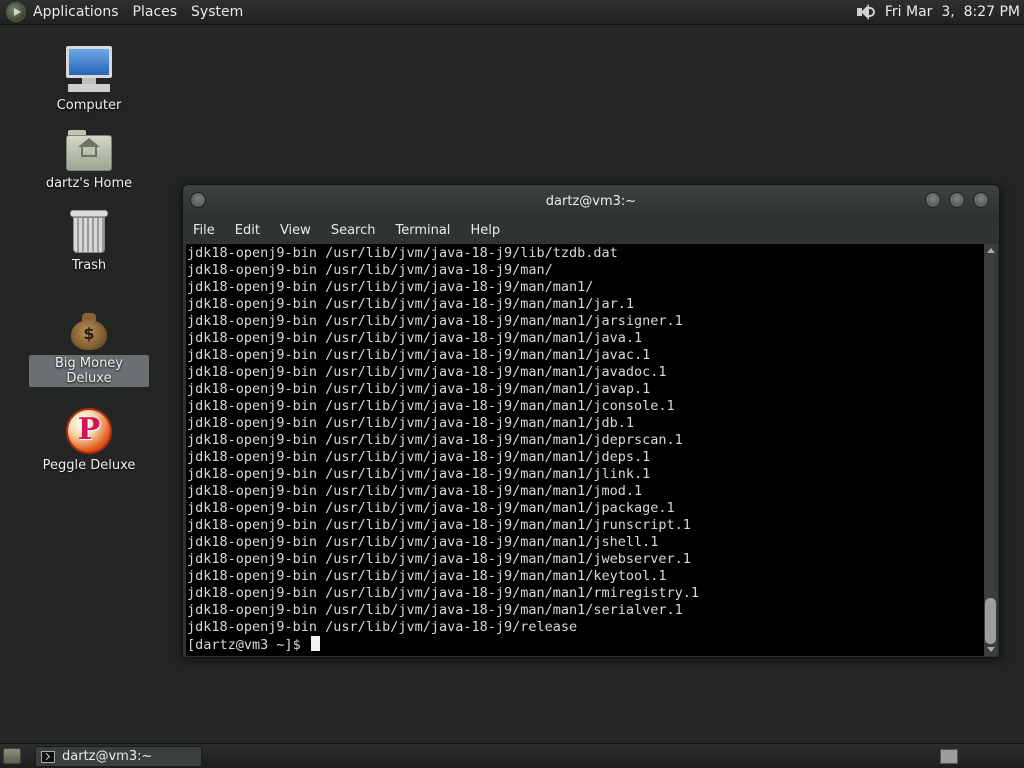  I want to click on menu-terminal: Terminal, so click(422, 230).